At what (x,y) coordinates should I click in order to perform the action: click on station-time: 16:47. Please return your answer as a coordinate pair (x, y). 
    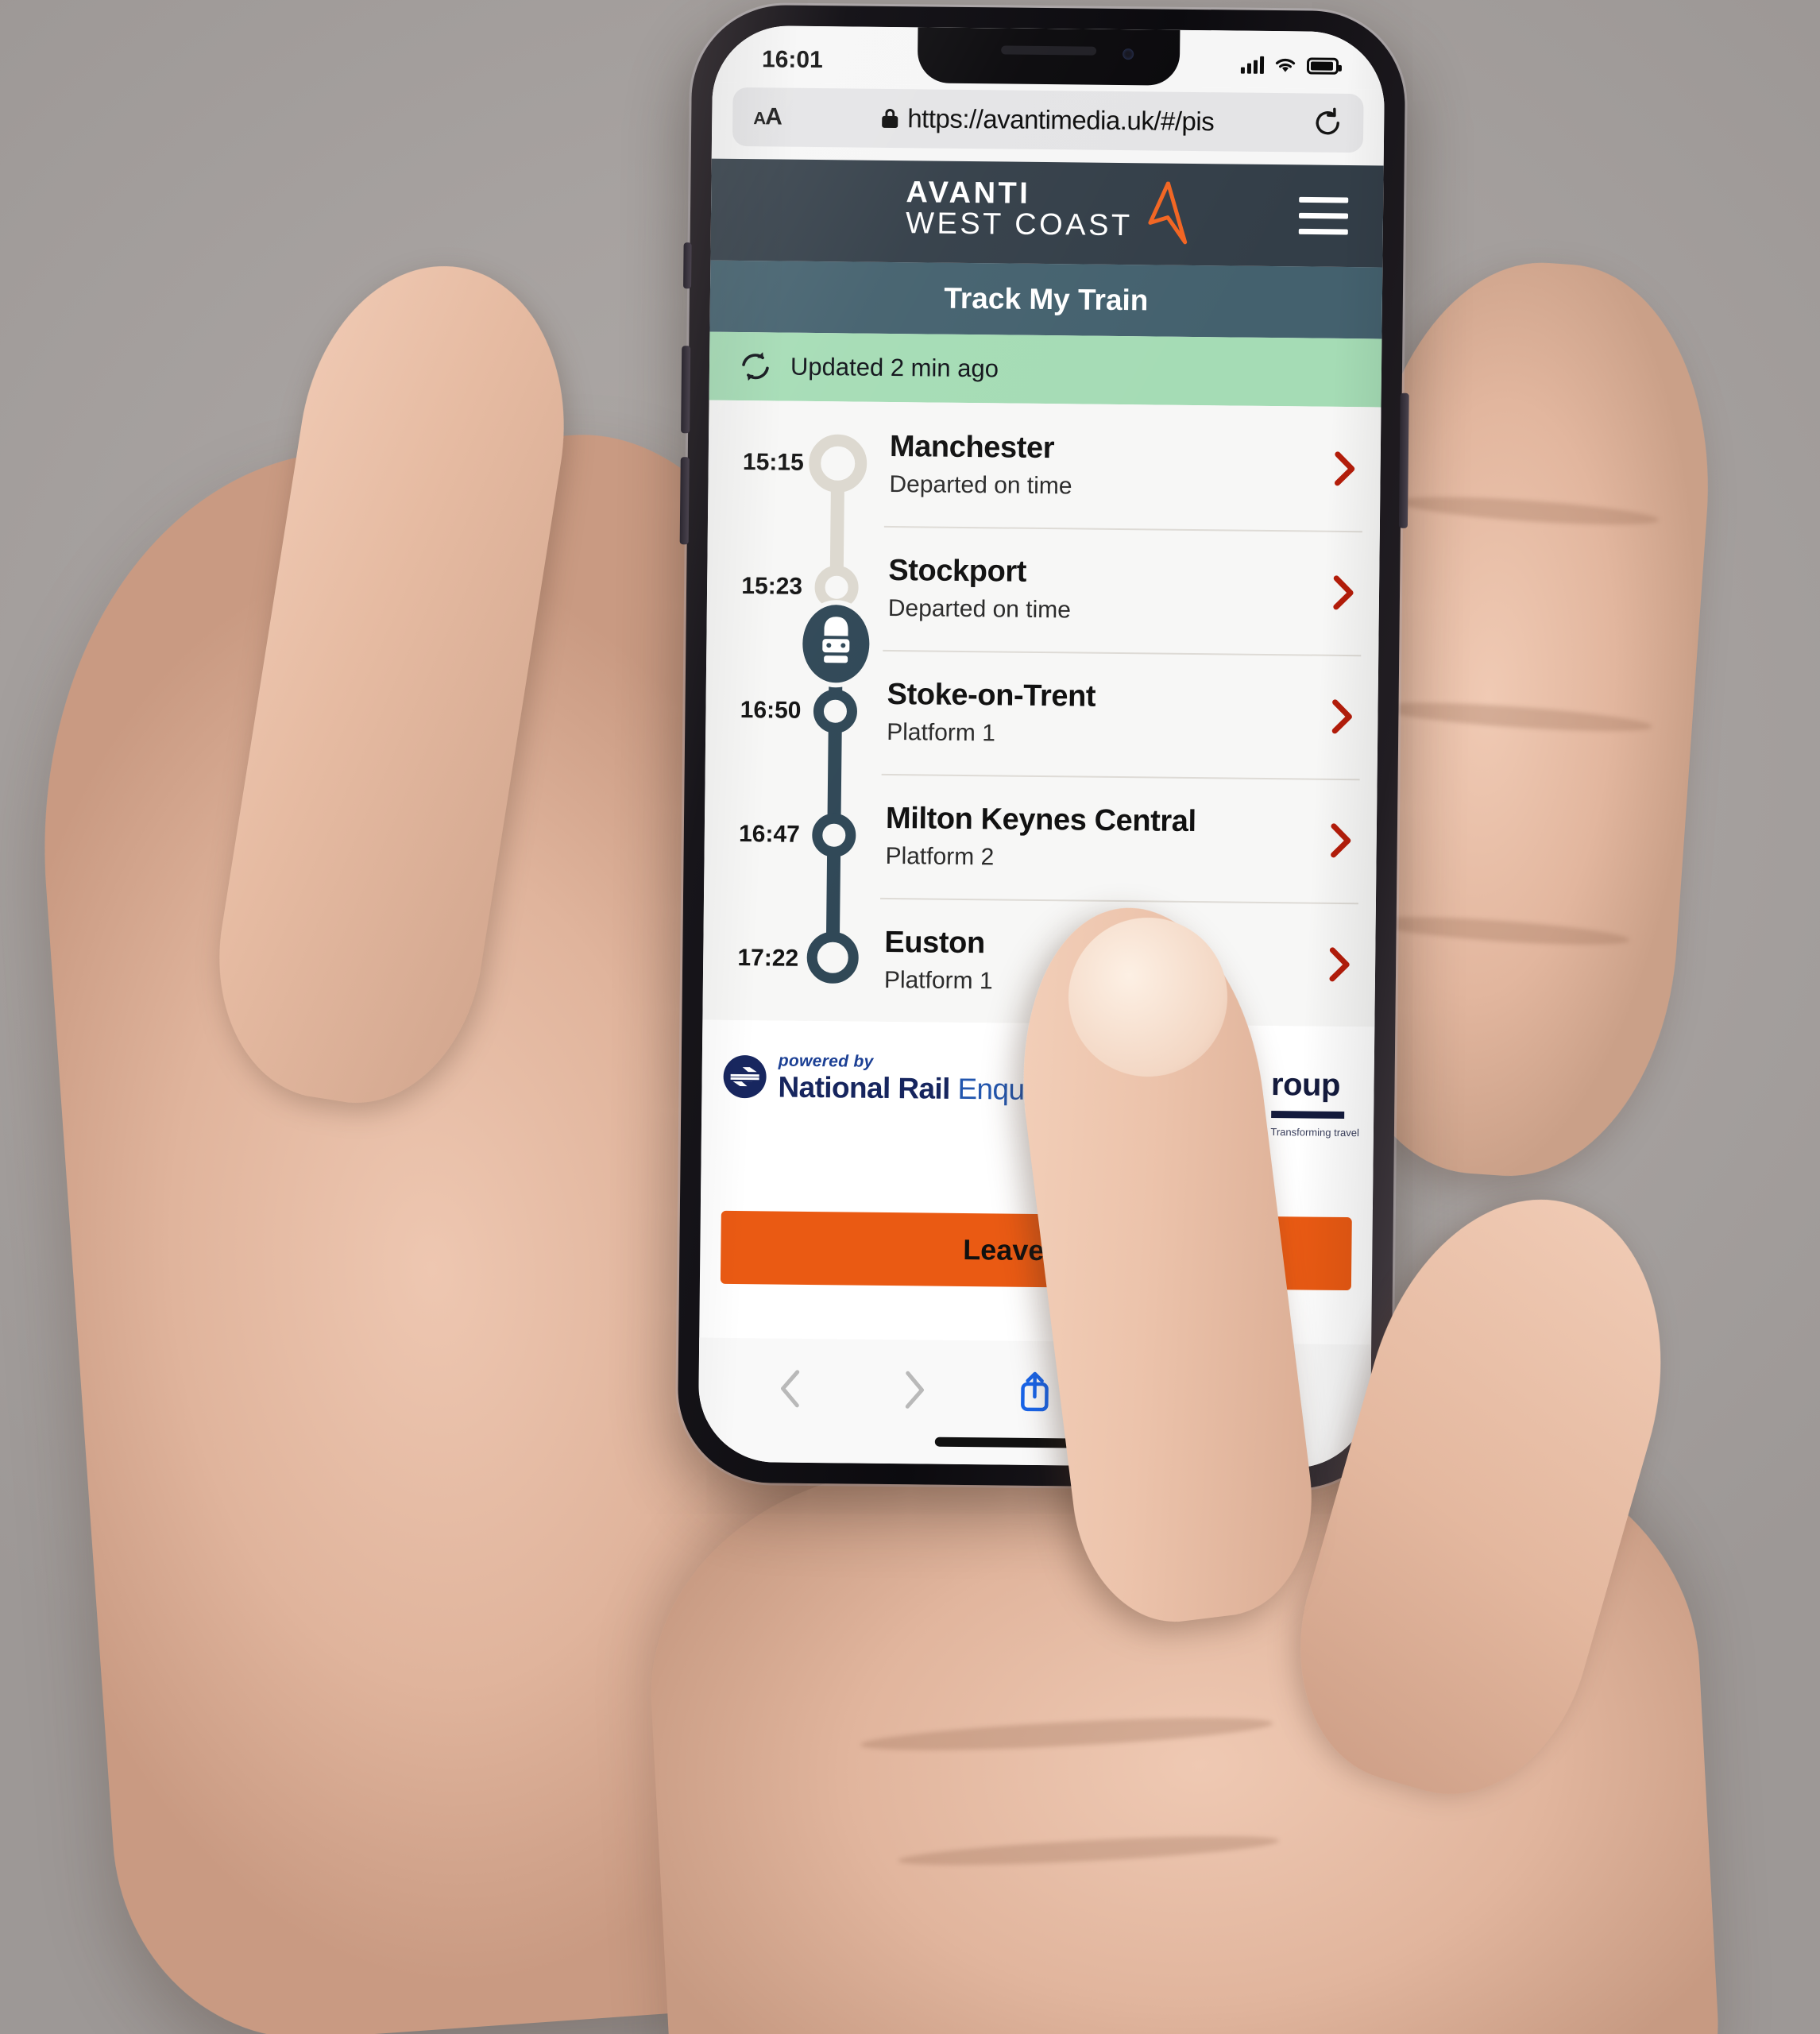
    Looking at the image, I should click on (770, 834).